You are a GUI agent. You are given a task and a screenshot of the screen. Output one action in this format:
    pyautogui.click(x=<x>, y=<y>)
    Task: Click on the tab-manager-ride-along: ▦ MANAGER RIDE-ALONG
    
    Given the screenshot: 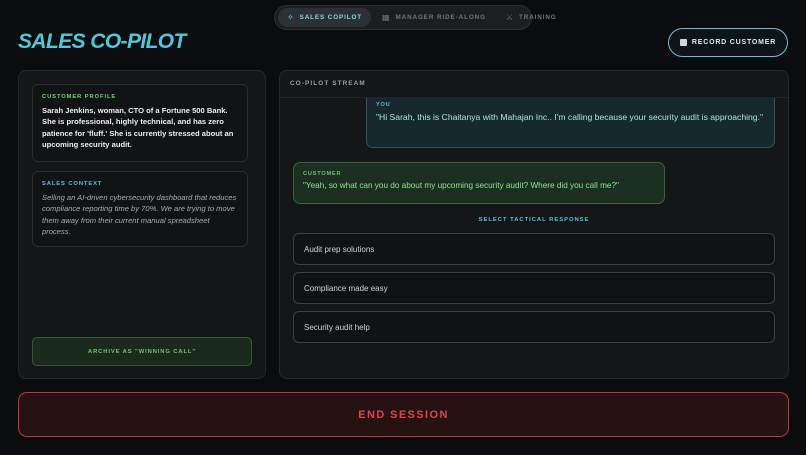 What is the action you would take?
    pyautogui.click(x=434, y=17)
    